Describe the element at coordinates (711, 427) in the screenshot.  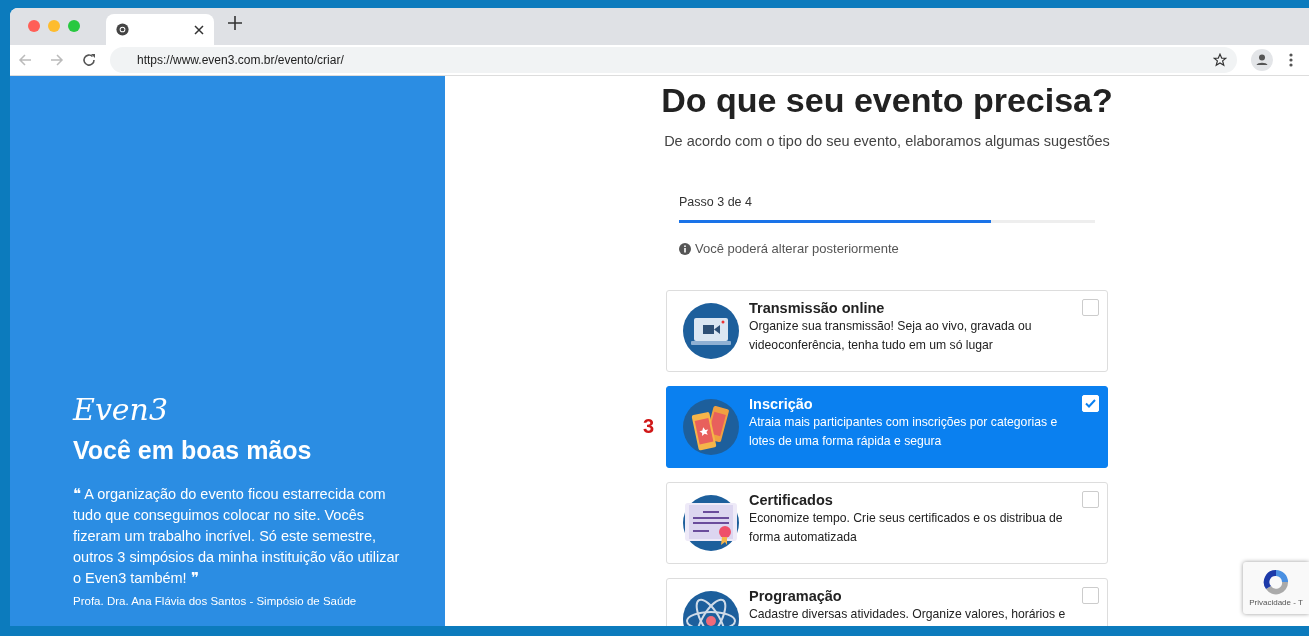
I see `tickets-icon` at that location.